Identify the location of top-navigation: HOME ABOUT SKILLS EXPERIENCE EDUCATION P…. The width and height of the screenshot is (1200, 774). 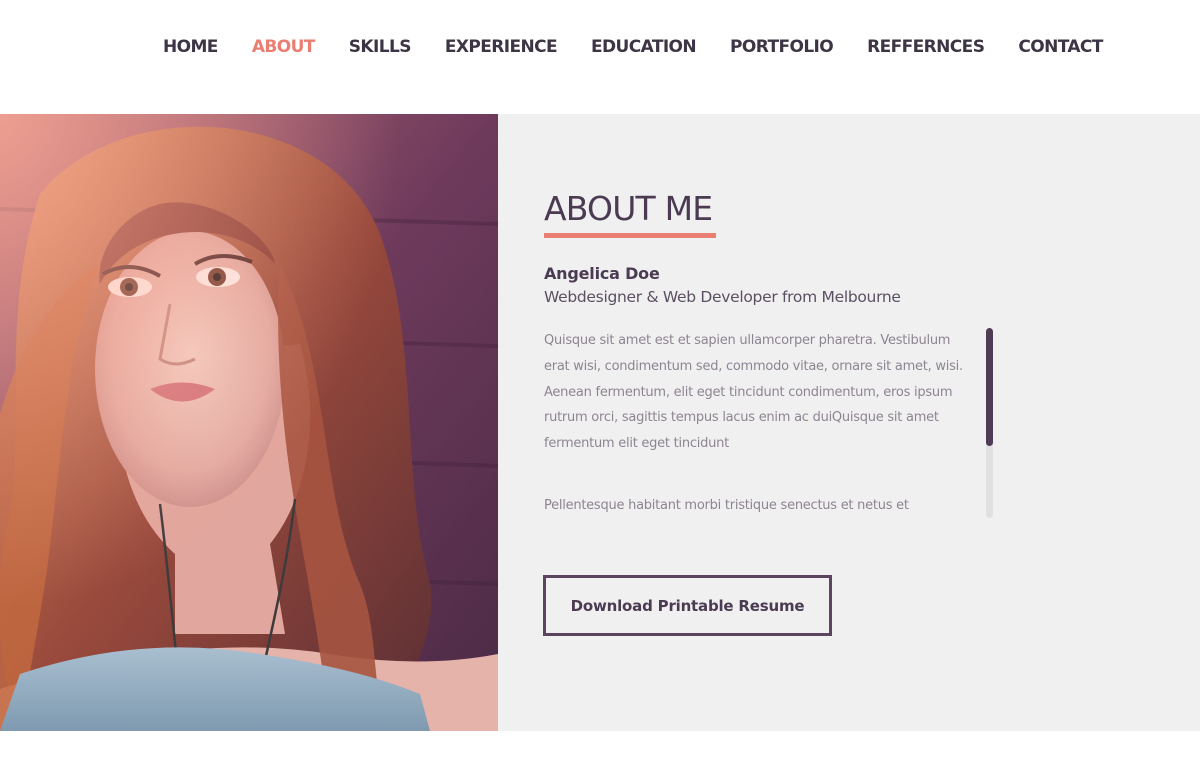
(600, 57).